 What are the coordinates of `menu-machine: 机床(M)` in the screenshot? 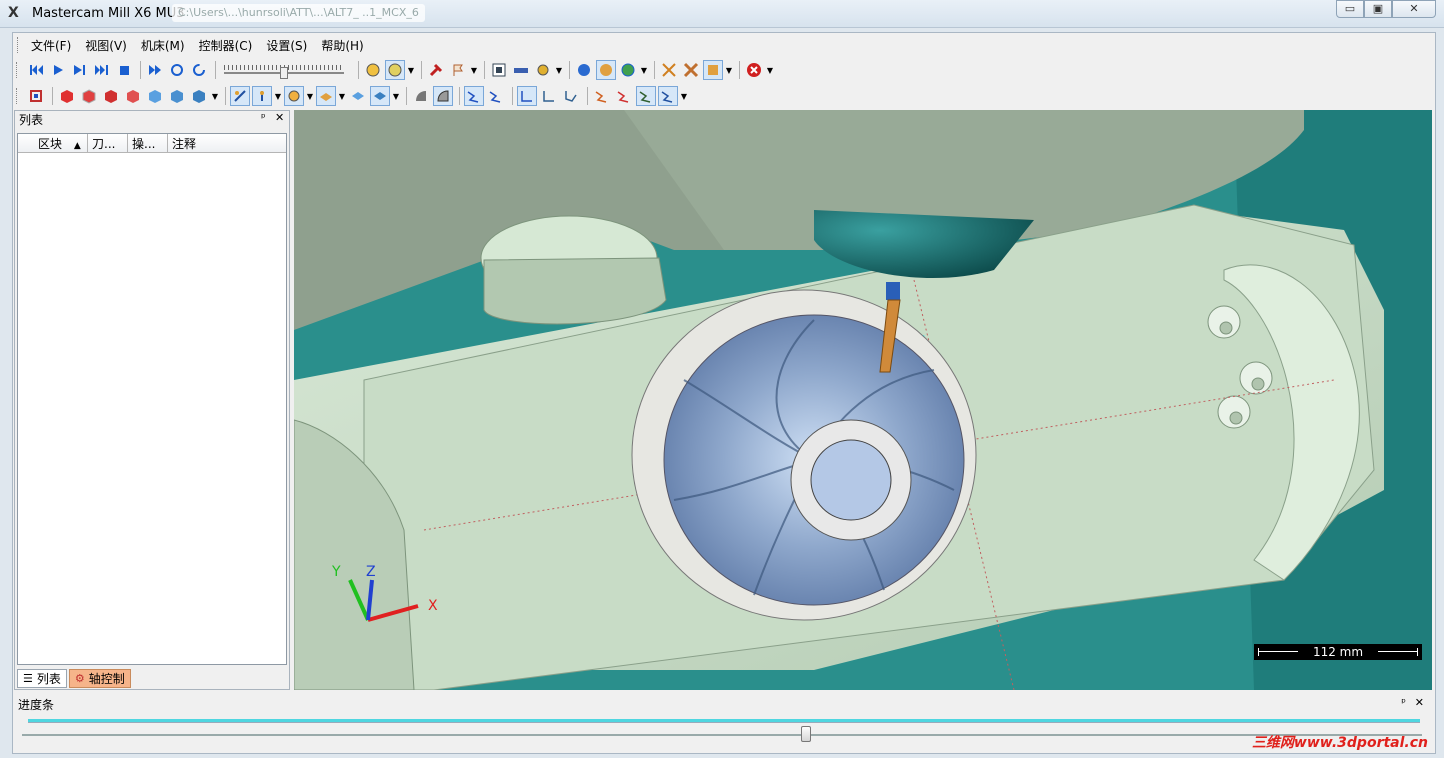 It's located at (163, 45).